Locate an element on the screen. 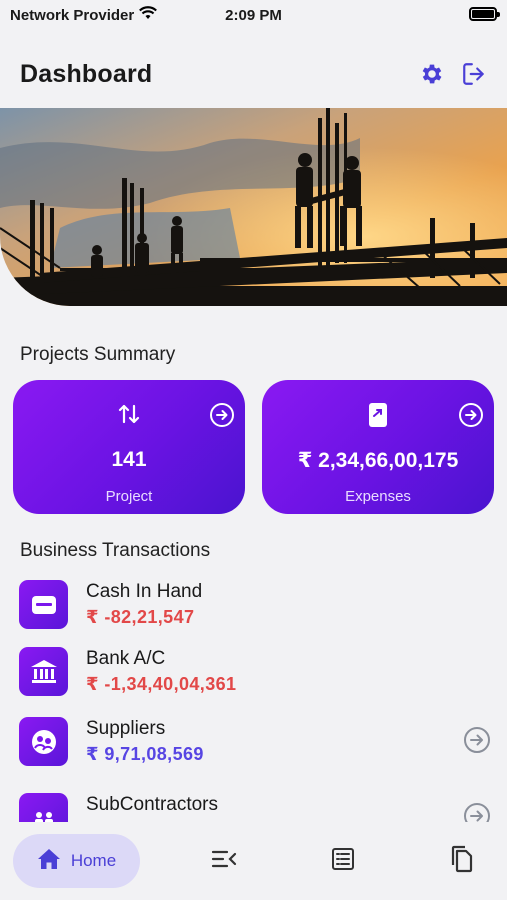  tab-menu is located at coordinates (224, 861).